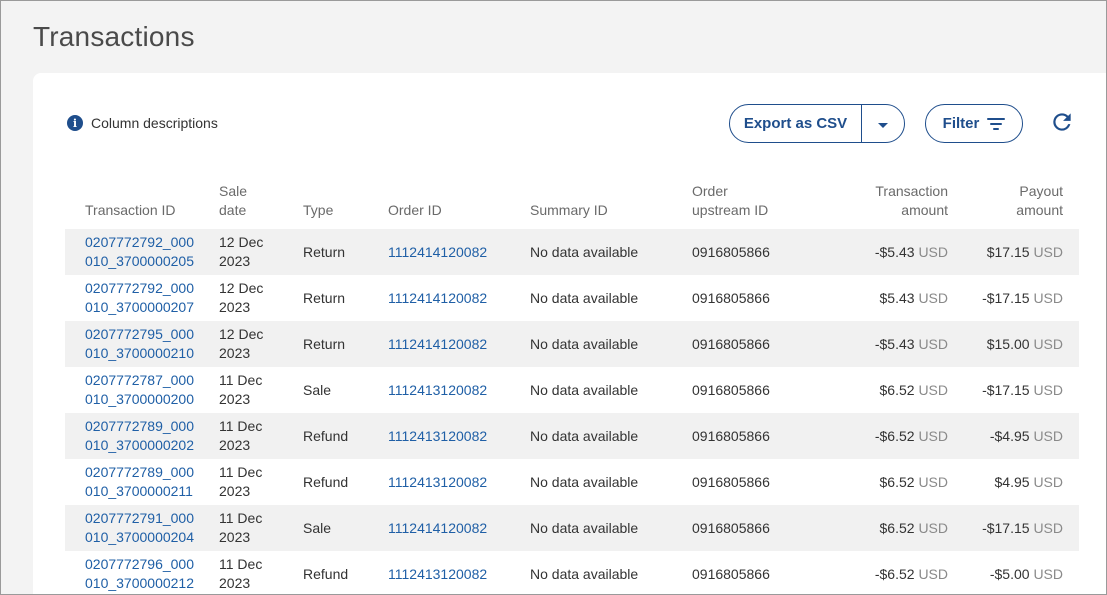 The image size is (1107, 595). What do you see at coordinates (1039, 200) in the screenshot?
I see `header-payout-amount-label: Payout amount` at bounding box center [1039, 200].